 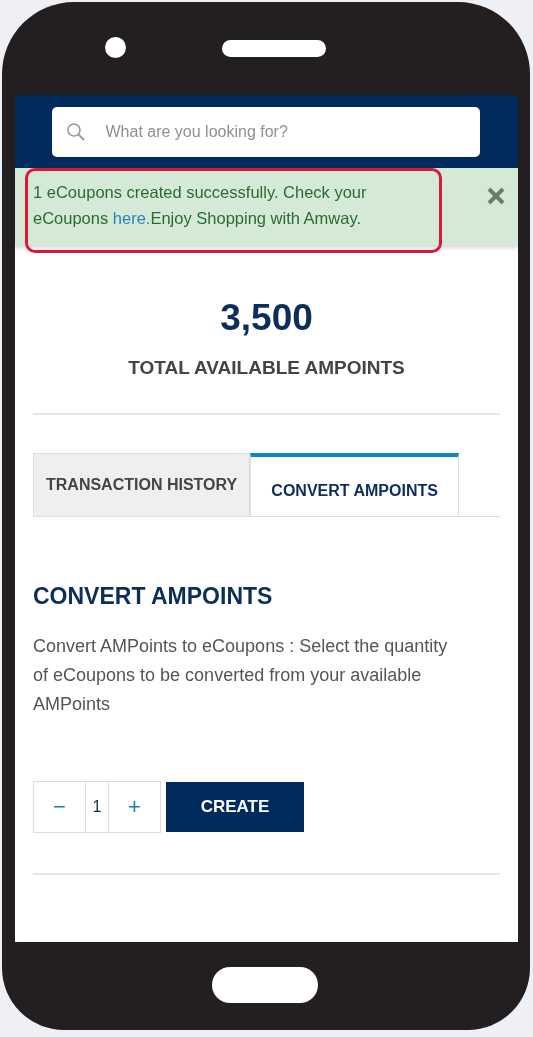 I want to click on section-heading: CONVERT AMPOINTS, so click(x=153, y=596).